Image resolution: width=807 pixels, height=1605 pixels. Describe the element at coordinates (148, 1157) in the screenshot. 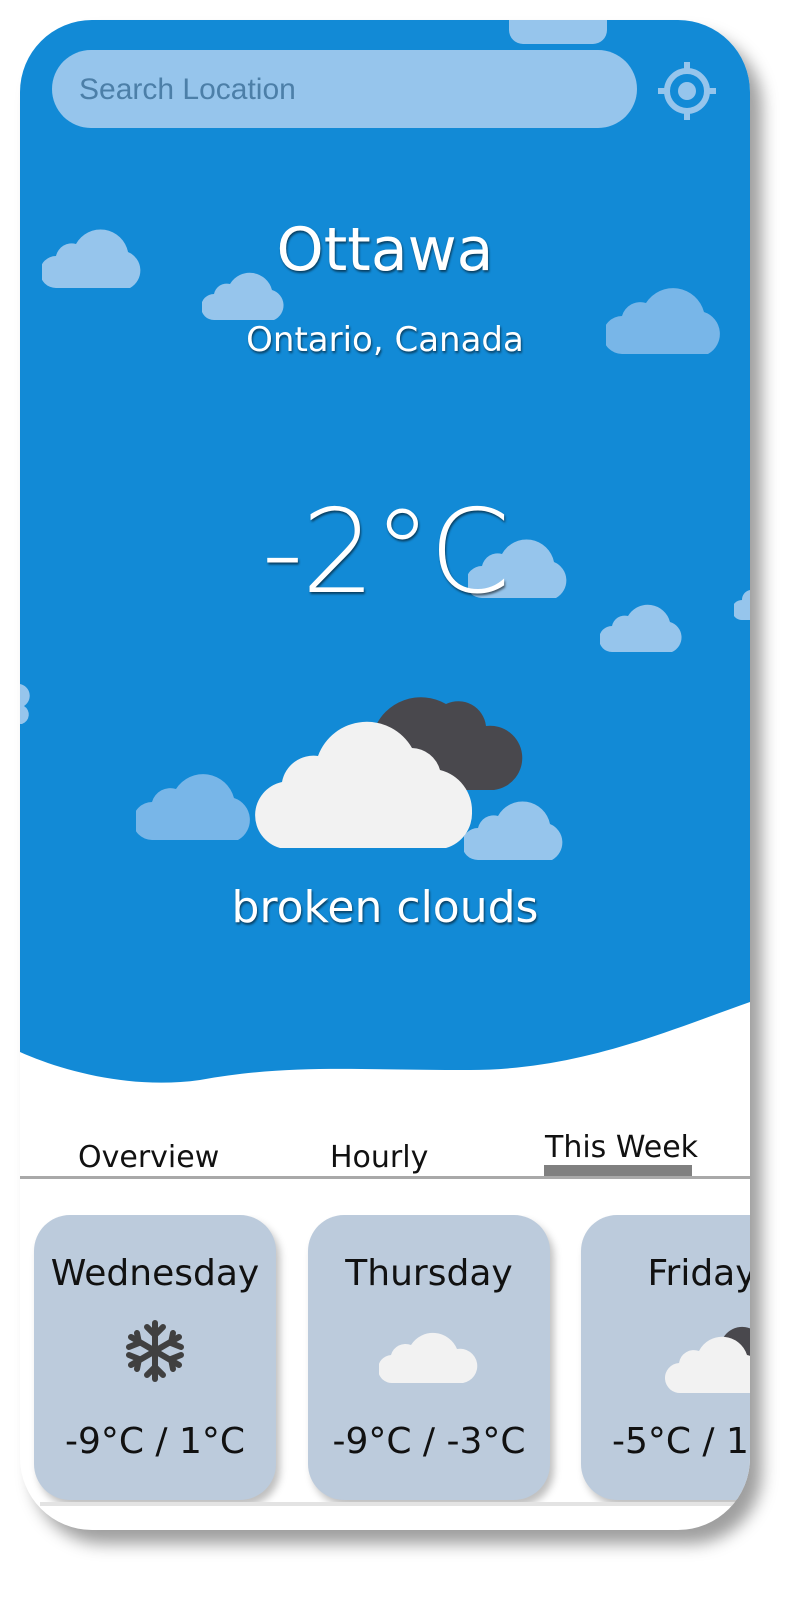

I see `tab-overview: Overview` at that location.